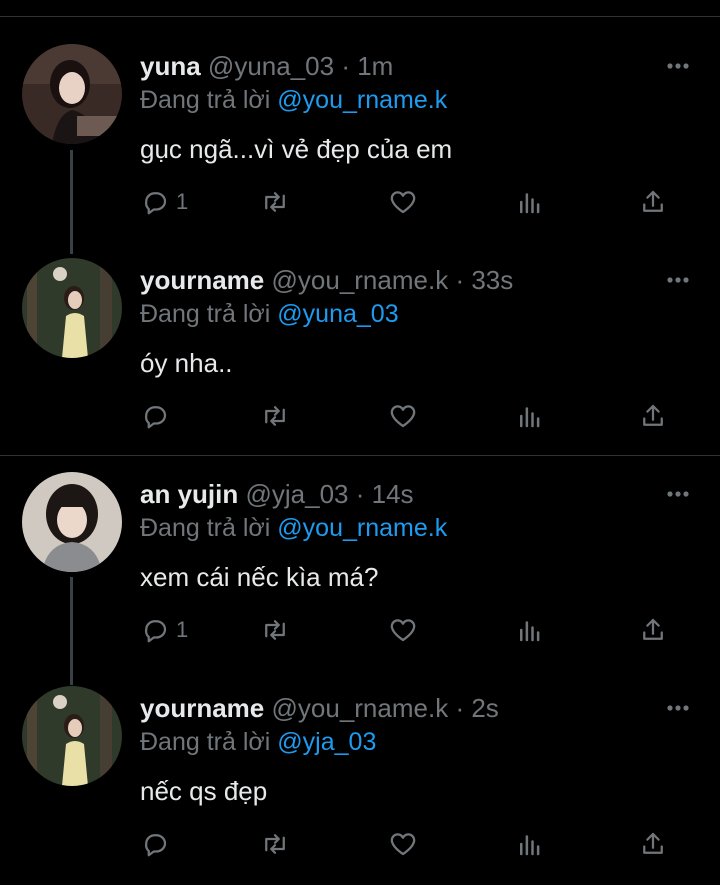 Image resolution: width=720 pixels, height=885 pixels. Describe the element at coordinates (360, 455) in the screenshot. I see `conversation-divider` at that location.